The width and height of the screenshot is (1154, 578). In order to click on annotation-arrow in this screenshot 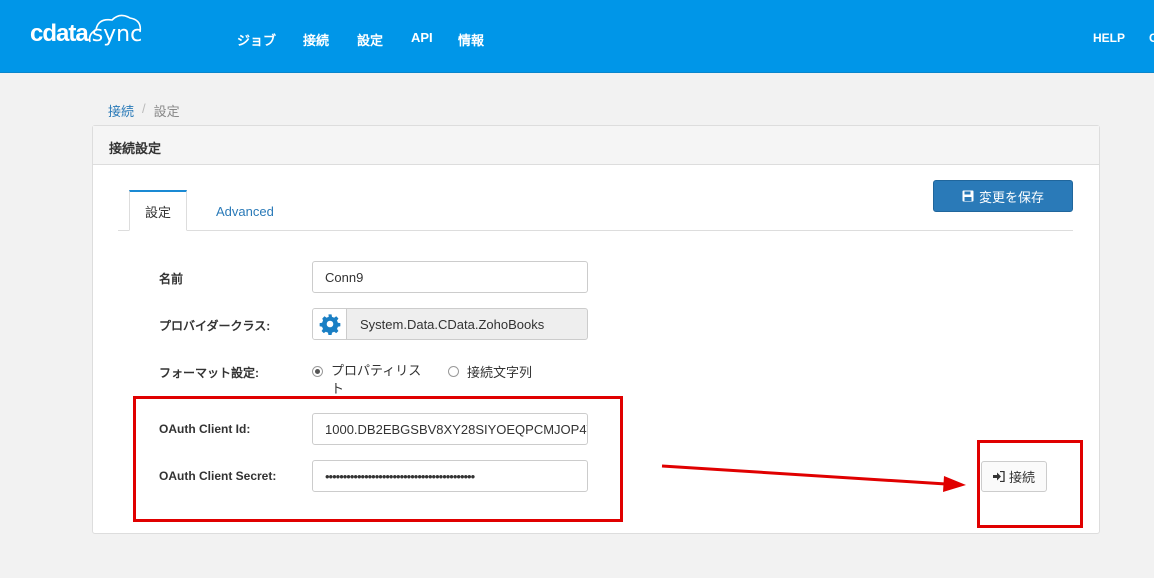, I will do `click(813, 478)`.